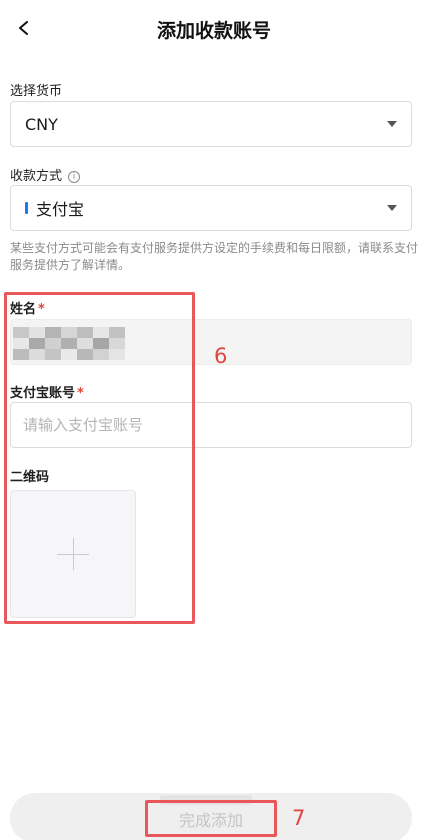 Image resolution: width=428 pixels, height=840 pixels. Describe the element at coordinates (26, 208) in the screenshot. I see `alipay-brand-icon` at that location.